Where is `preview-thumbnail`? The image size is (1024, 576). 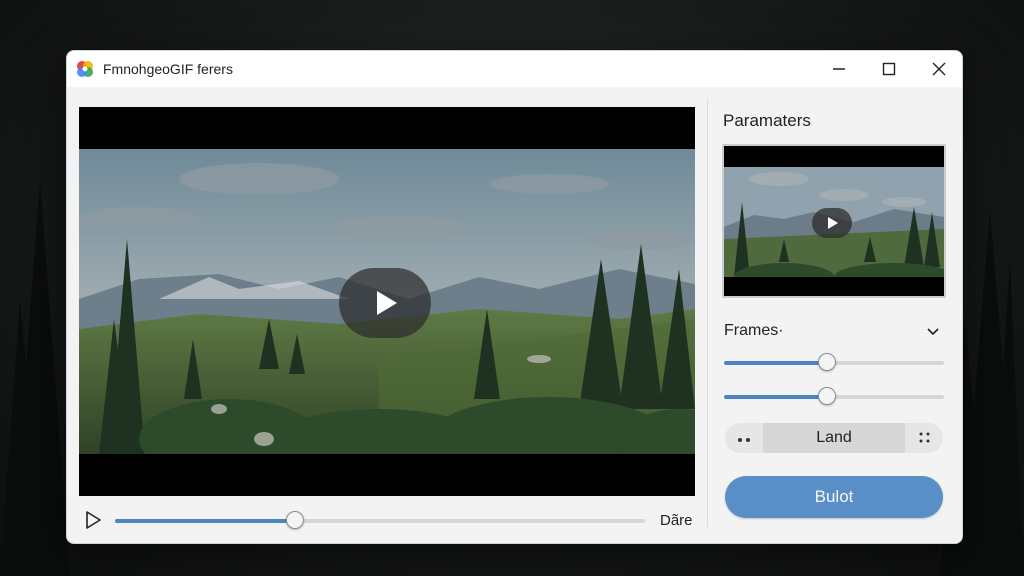
preview-thumbnail is located at coordinates (834, 221).